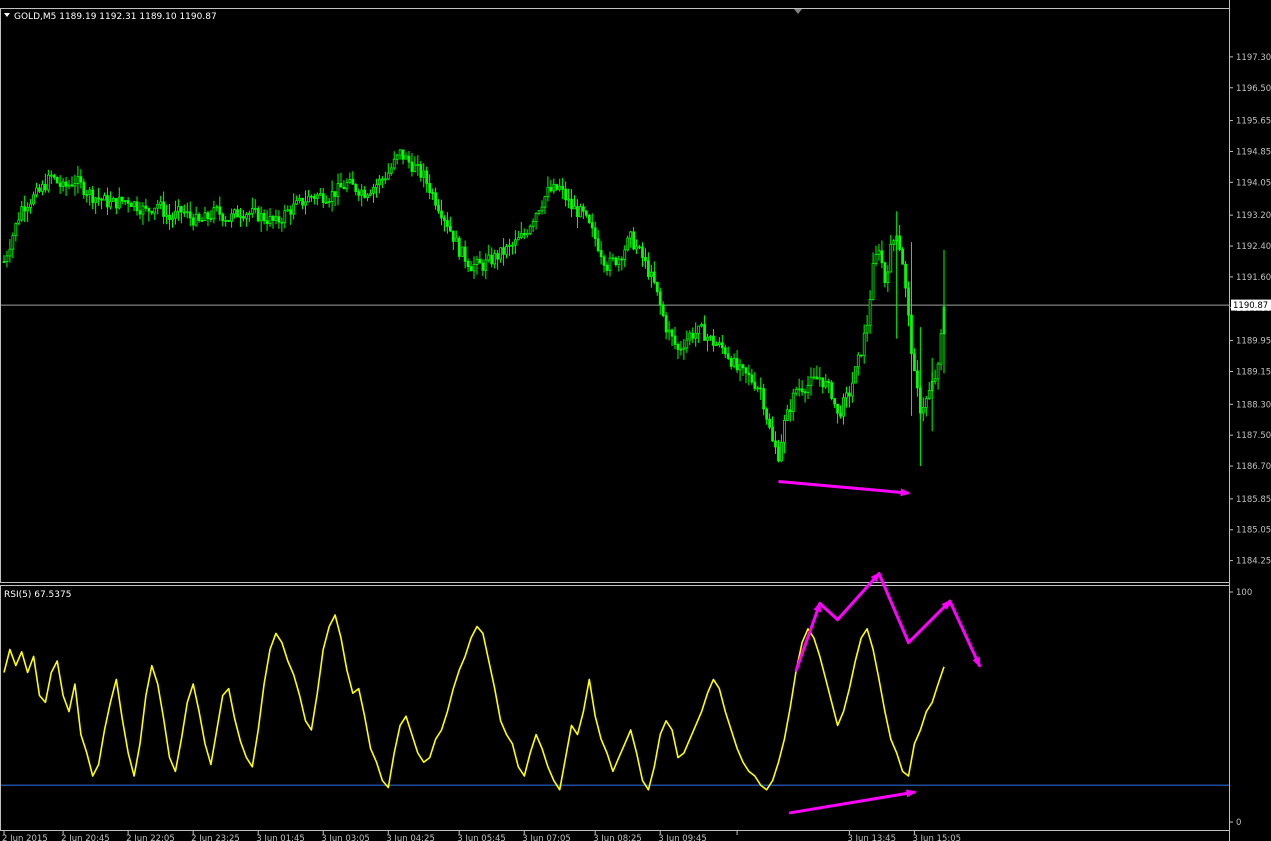 Image resolution: width=1271 pixels, height=841 pixels. I want to click on price-tick-label: 1186.70, so click(1253, 467).